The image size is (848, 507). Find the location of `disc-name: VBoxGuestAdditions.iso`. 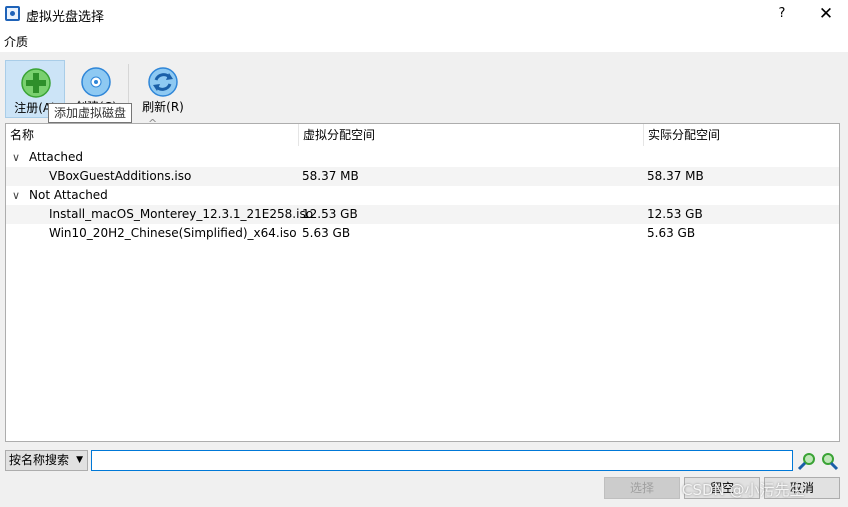

disc-name: VBoxGuestAdditions.iso is located at coordinates (120, 176).